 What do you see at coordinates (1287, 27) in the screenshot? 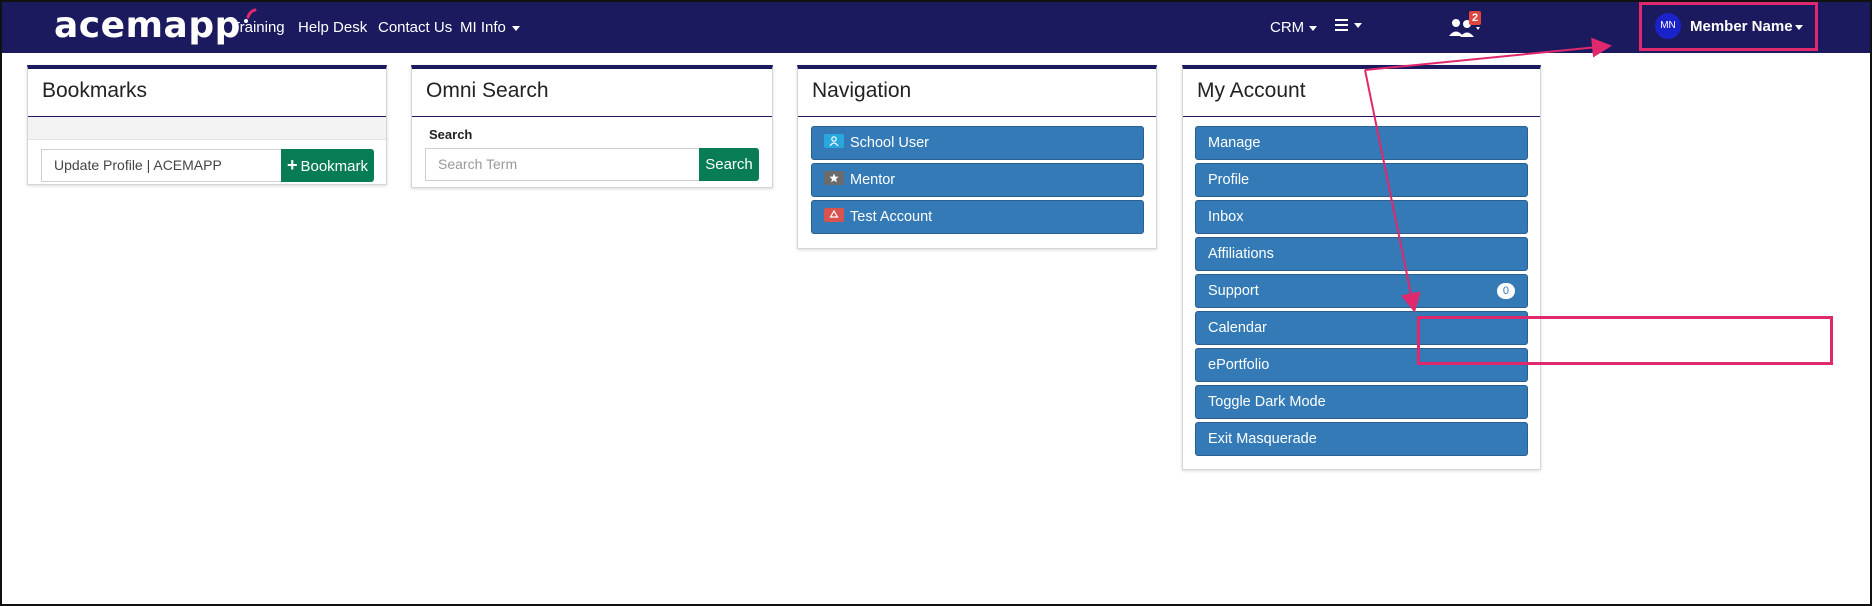
I see `crm-label: CRM` at bounding box center [1287, 27].